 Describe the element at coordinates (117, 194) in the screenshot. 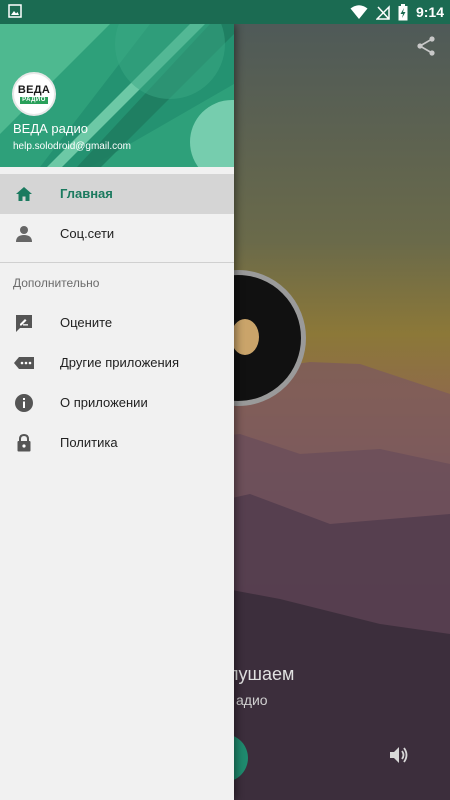

I see `menu-item-home: Главная` at that location.